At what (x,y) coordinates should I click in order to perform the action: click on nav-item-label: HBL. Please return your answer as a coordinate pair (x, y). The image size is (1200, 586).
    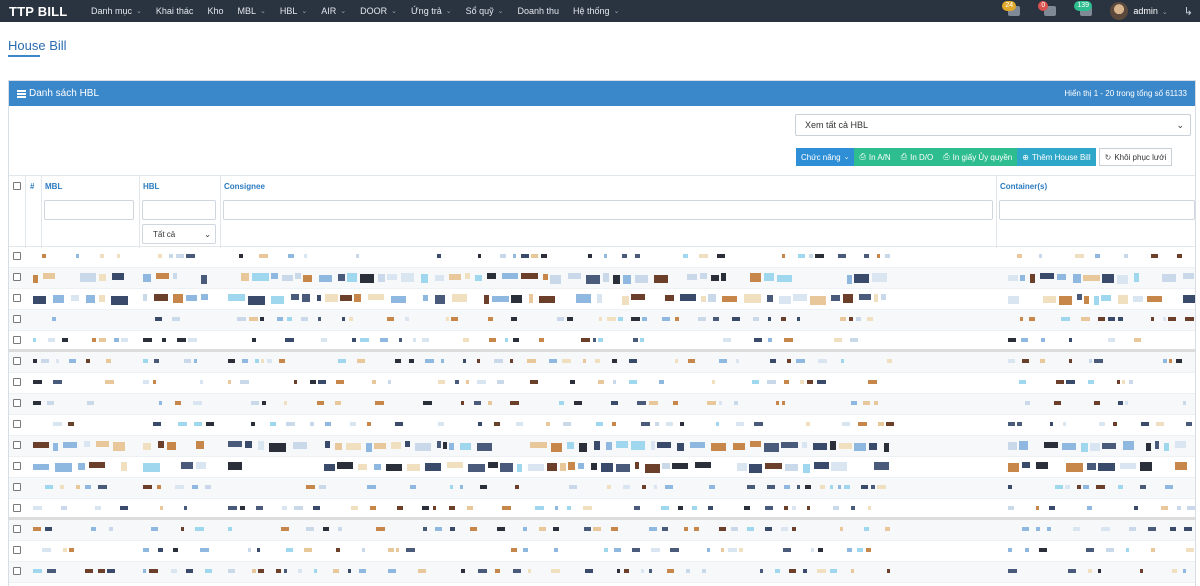
    Looking at the image, I should click on (288, 11).